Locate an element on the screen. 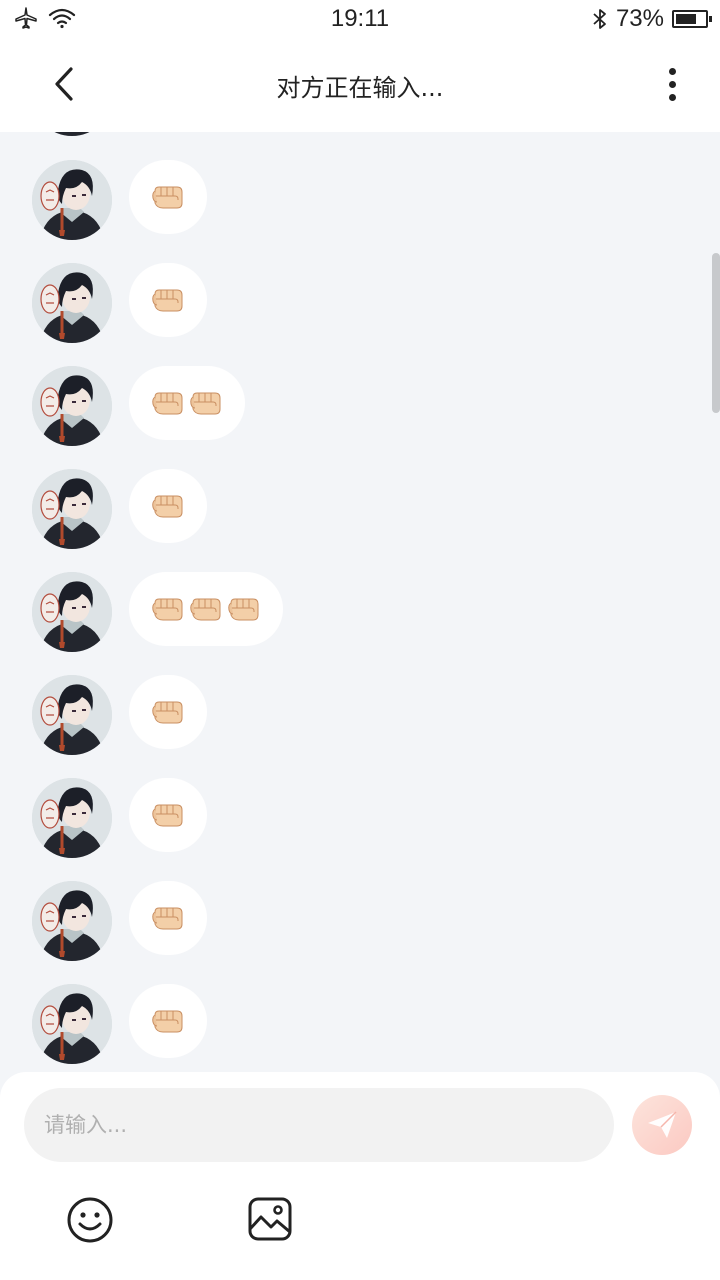 The image size is (720, 1280). battery-icon is located at coordinates (692, 19).